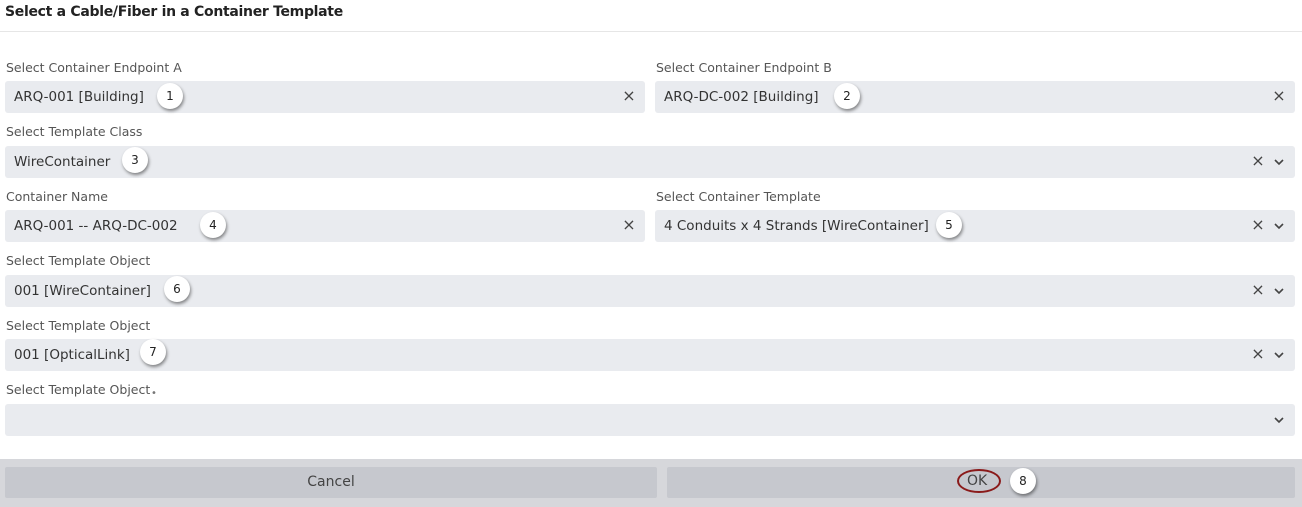  What do you see at coordinates (78, 389) in the screenshot?
I see `template-object-3-label: Select Template Object` at bounding box center [78, 389].